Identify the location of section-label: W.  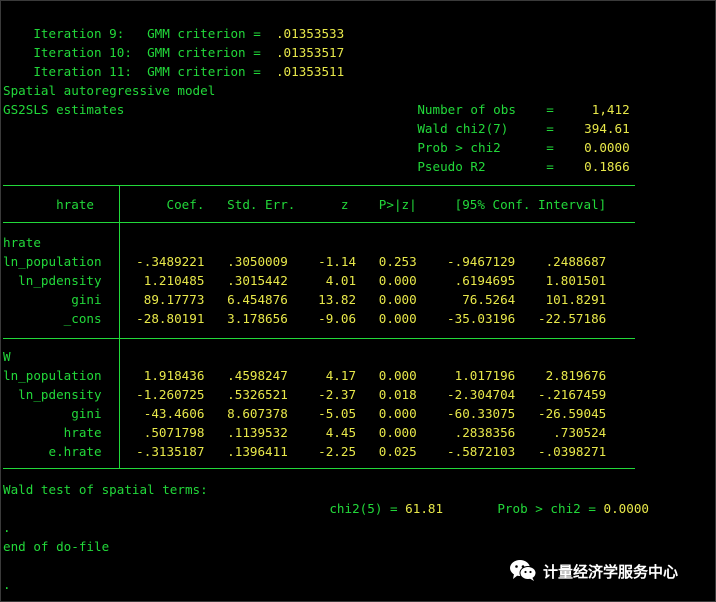
(7, 356).